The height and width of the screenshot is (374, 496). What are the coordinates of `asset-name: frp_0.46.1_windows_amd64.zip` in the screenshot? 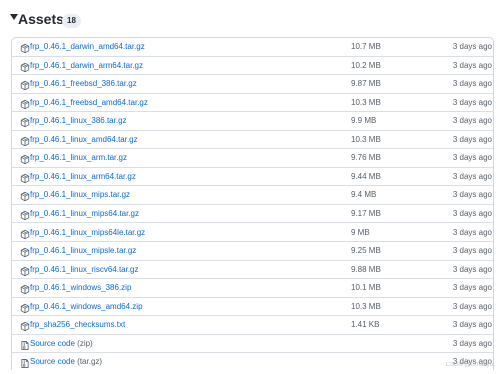 It's located at (86, 306).